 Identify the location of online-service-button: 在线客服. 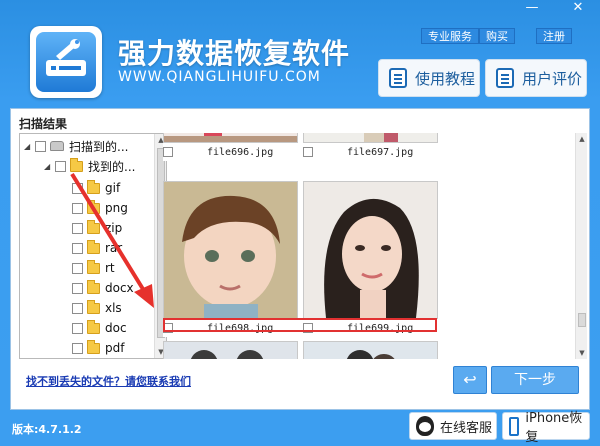
(453, 426).